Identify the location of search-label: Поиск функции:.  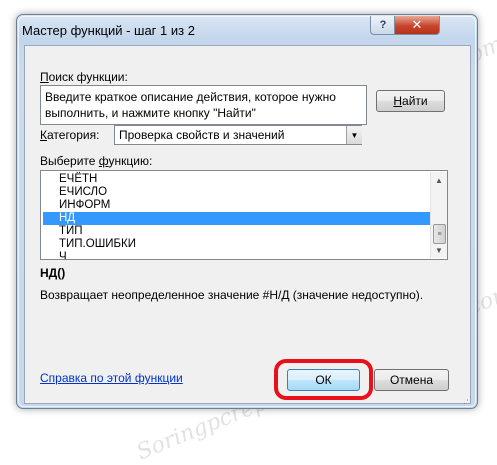
(84, 77).